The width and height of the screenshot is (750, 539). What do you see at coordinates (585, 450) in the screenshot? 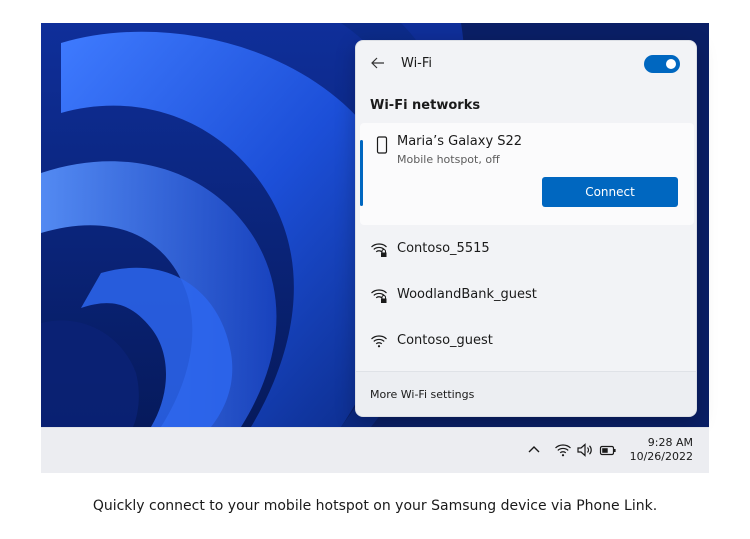
I see `volume-icon` at bounding box center [585, 450].